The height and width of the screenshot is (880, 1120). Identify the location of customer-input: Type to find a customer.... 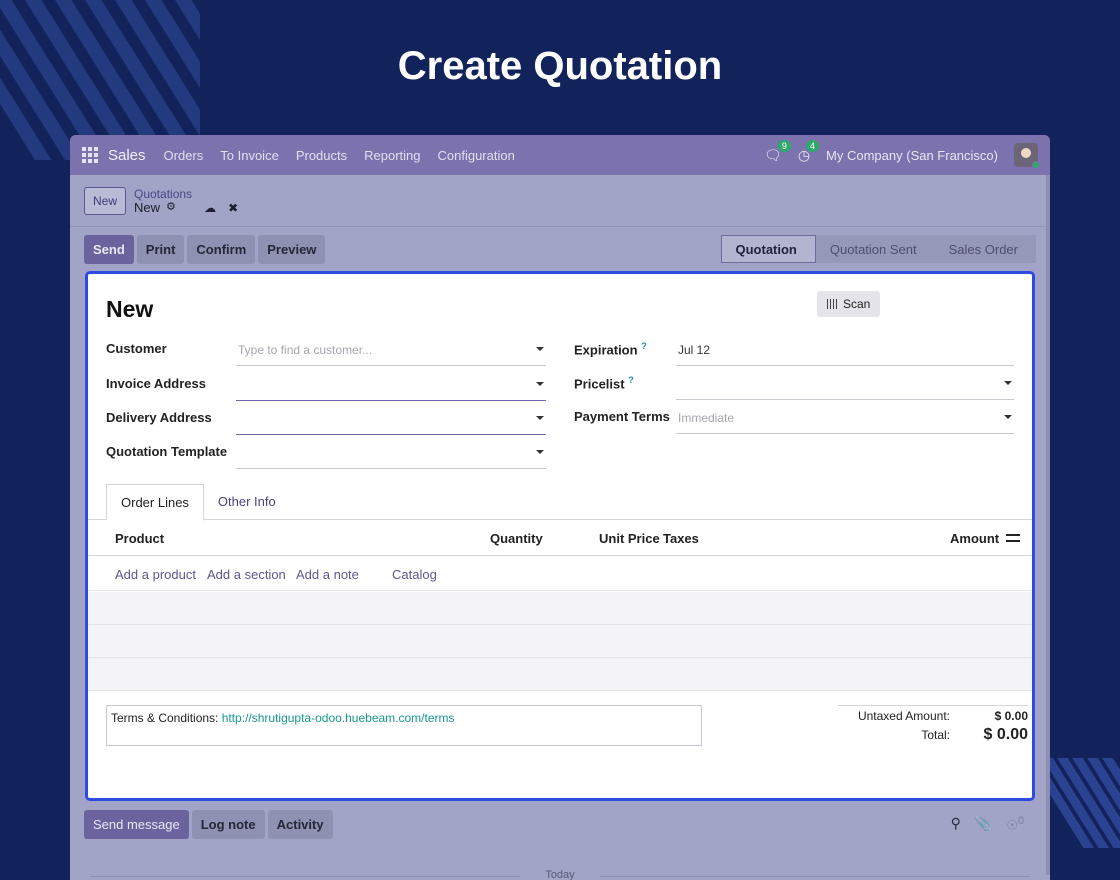
(391, 353).